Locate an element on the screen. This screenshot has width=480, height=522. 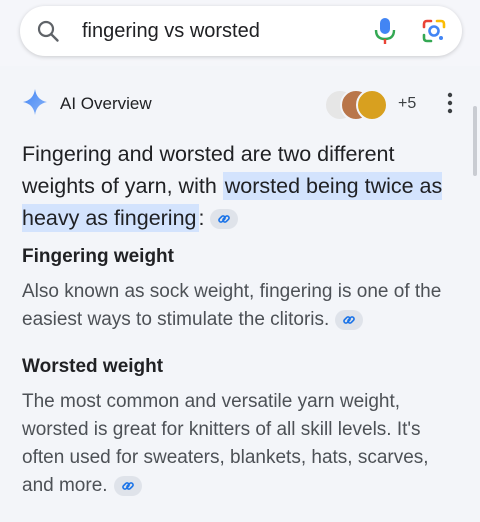
search-bar: fingering vs worsted is located at coordinates (241, 31).